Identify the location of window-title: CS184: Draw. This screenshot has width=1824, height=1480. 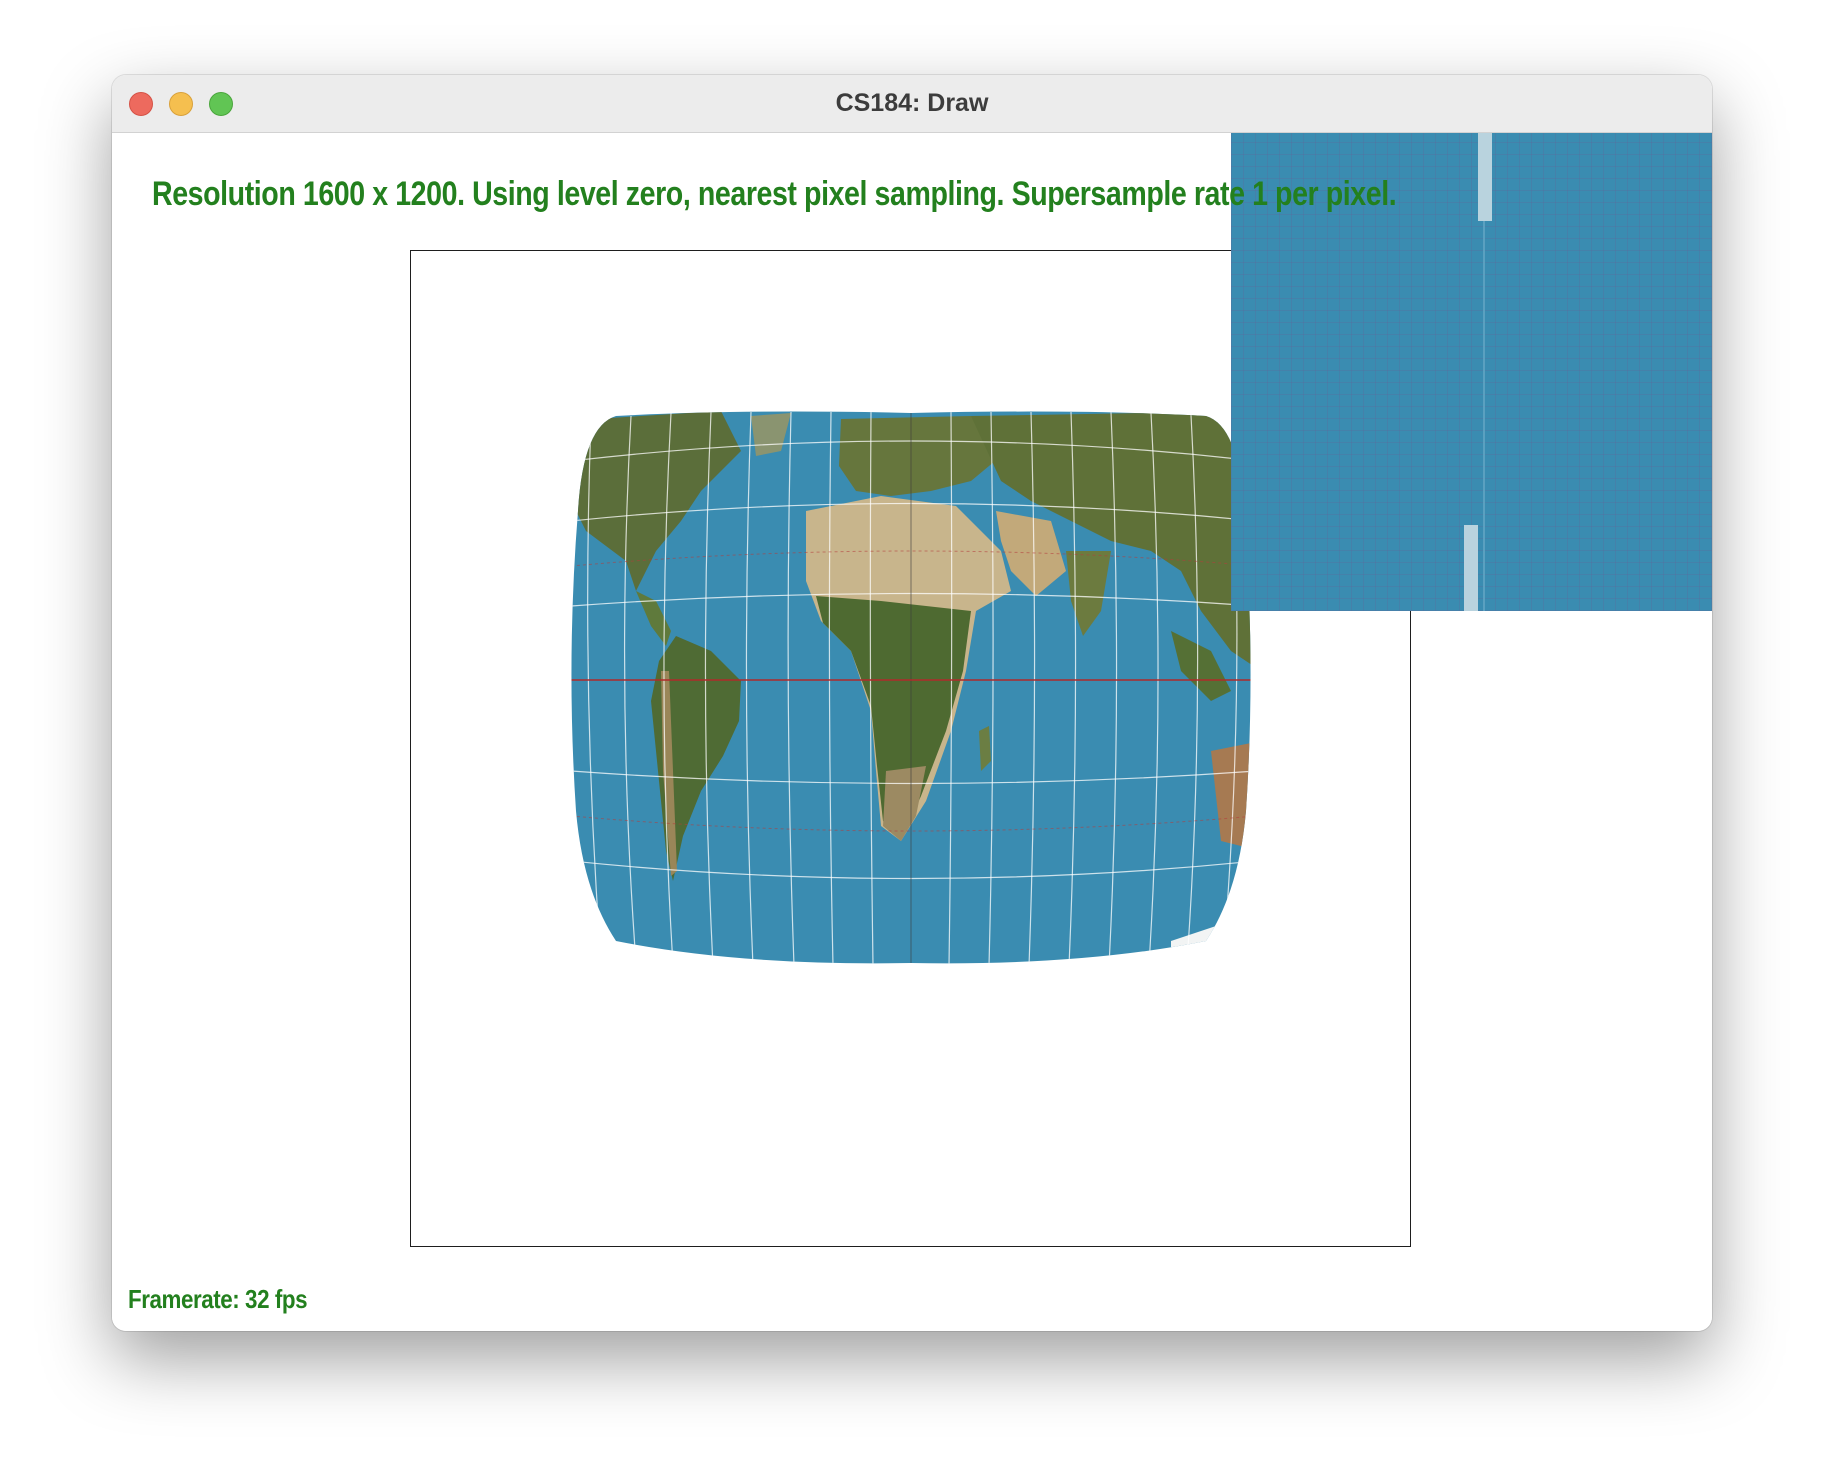
(912, 103).